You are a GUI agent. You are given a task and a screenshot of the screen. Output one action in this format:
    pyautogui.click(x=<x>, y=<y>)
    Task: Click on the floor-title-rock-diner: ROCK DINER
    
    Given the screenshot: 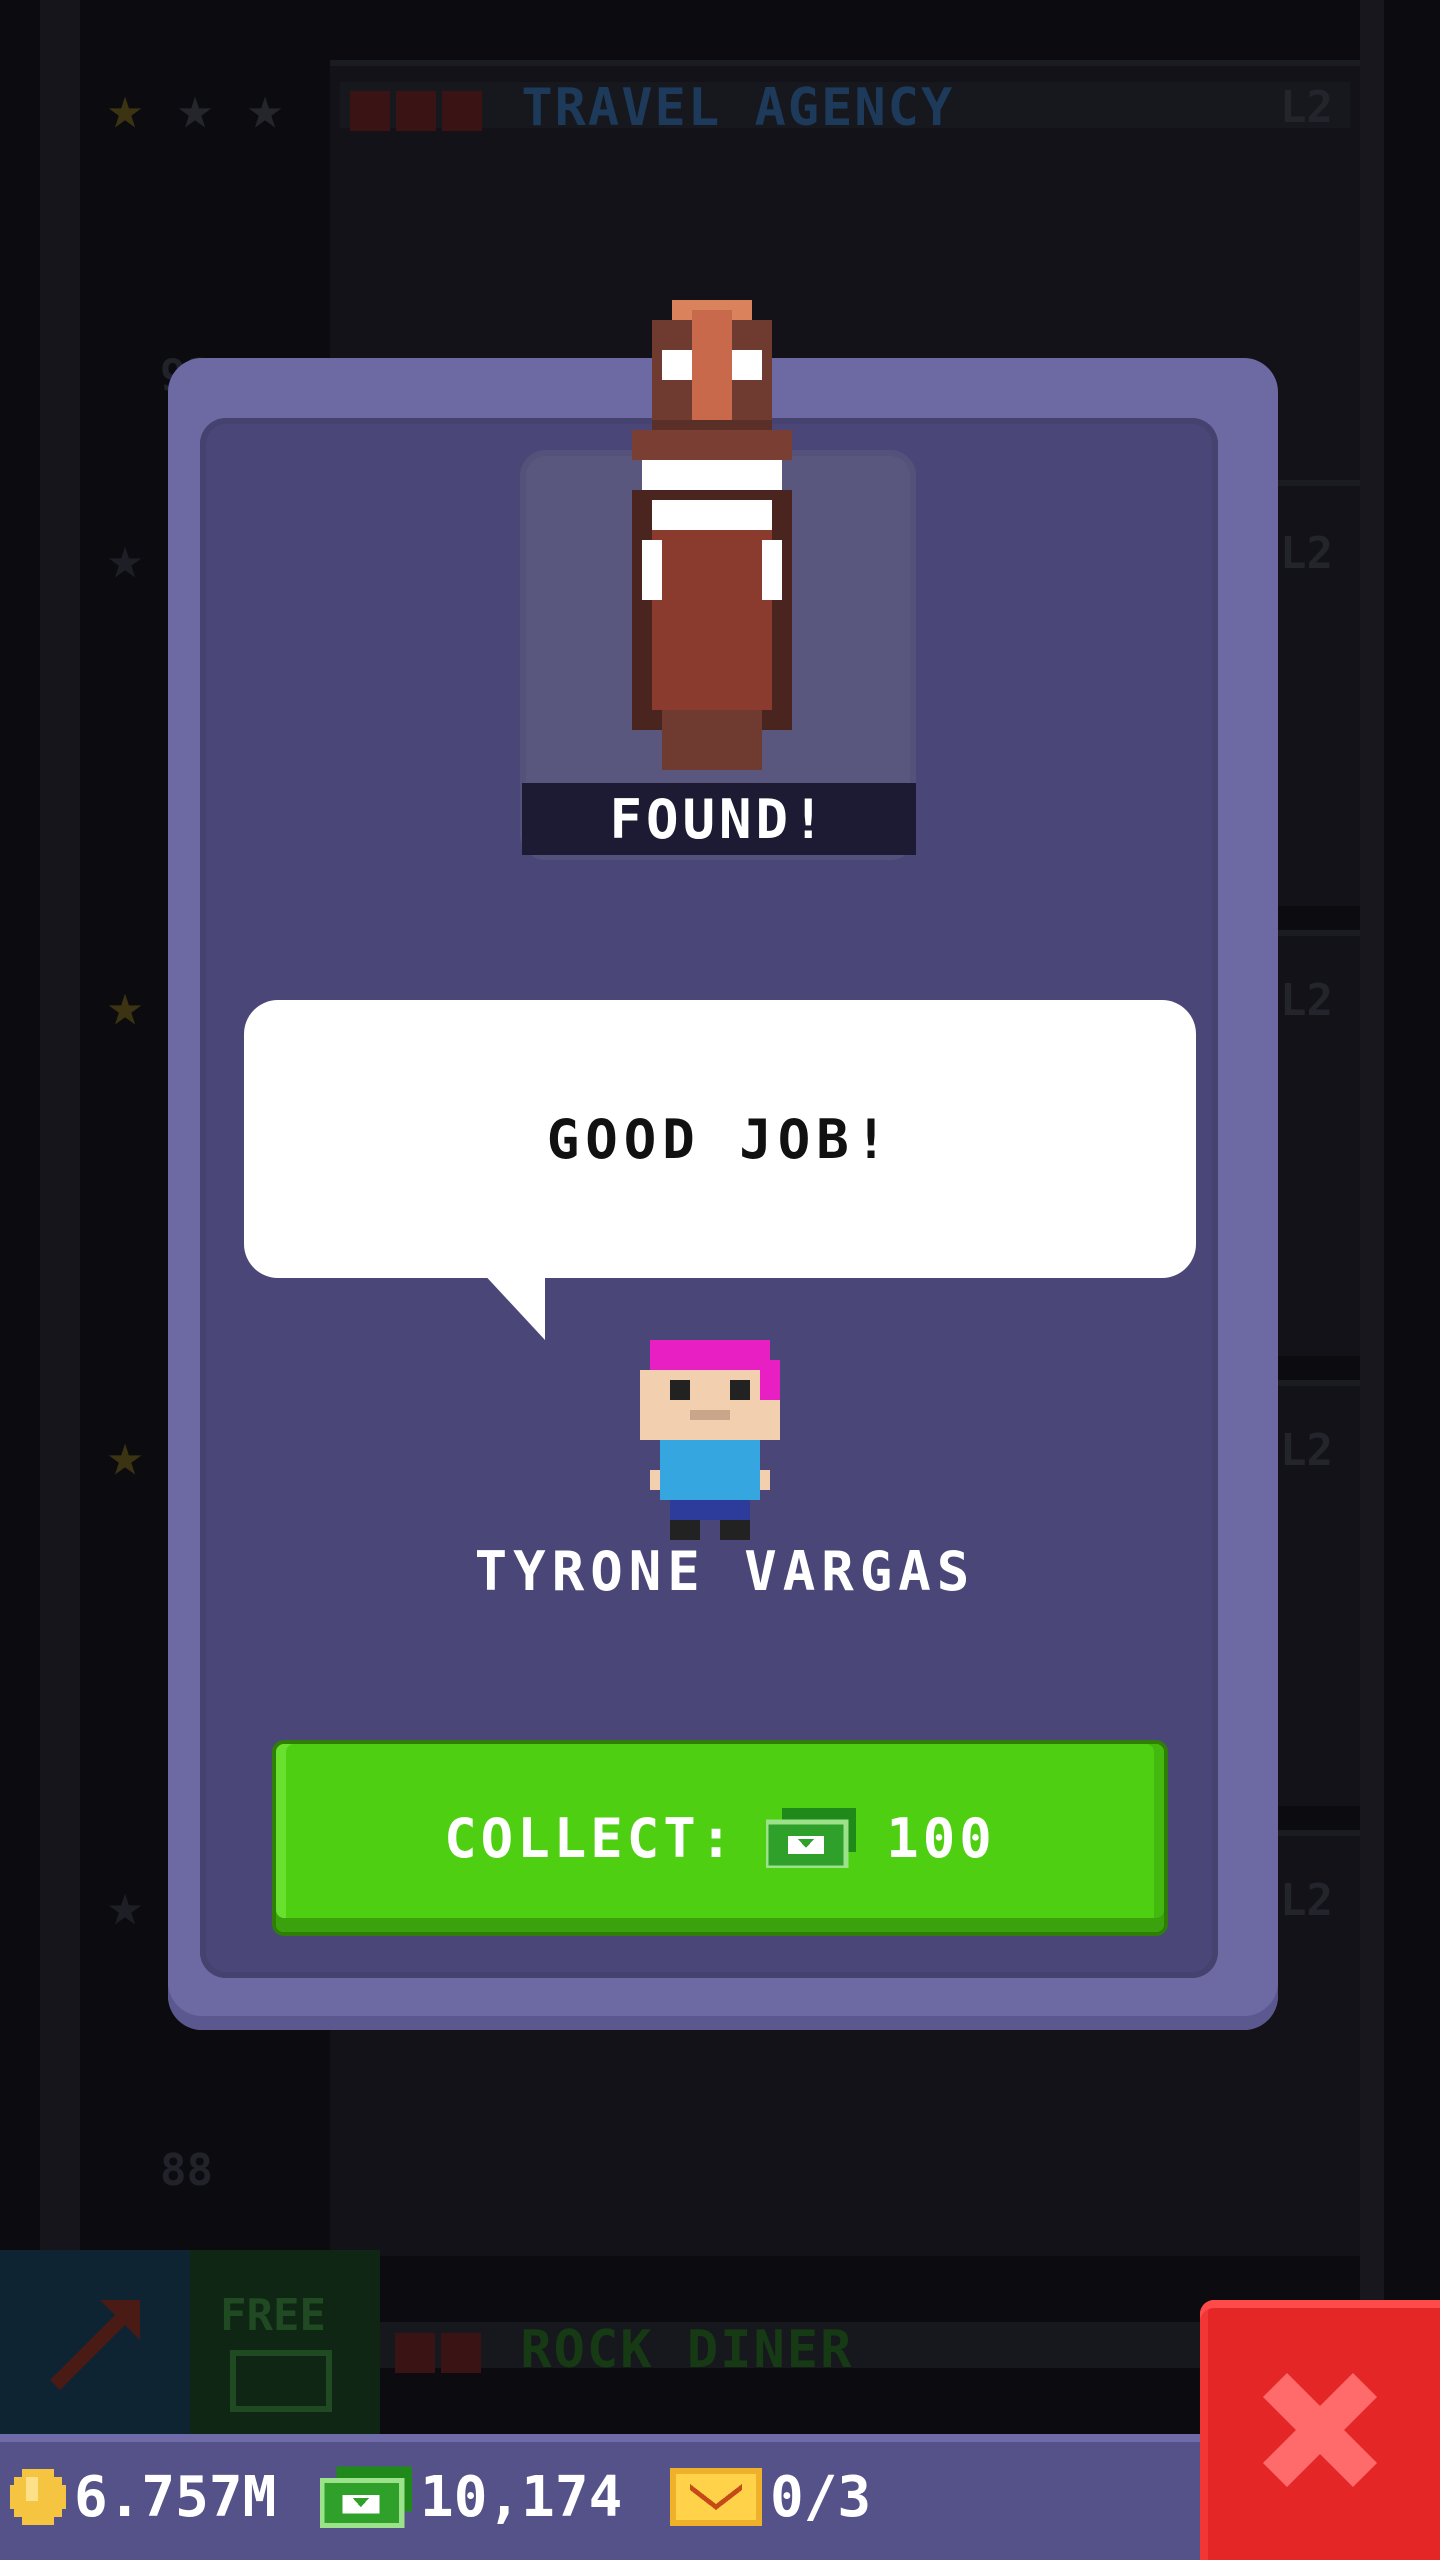 What is the action you would take?
    pyautogui.click(x=624, y=2350)
    